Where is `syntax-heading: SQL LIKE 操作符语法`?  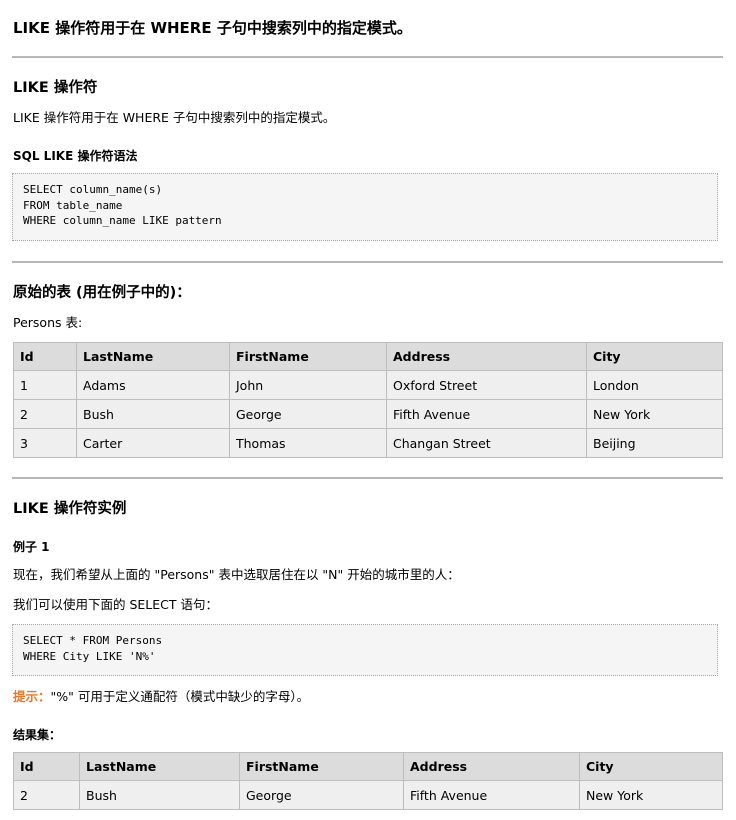
syntax-heading: SQL LIKE 操作符语法 is located at coordinates (75, 156).